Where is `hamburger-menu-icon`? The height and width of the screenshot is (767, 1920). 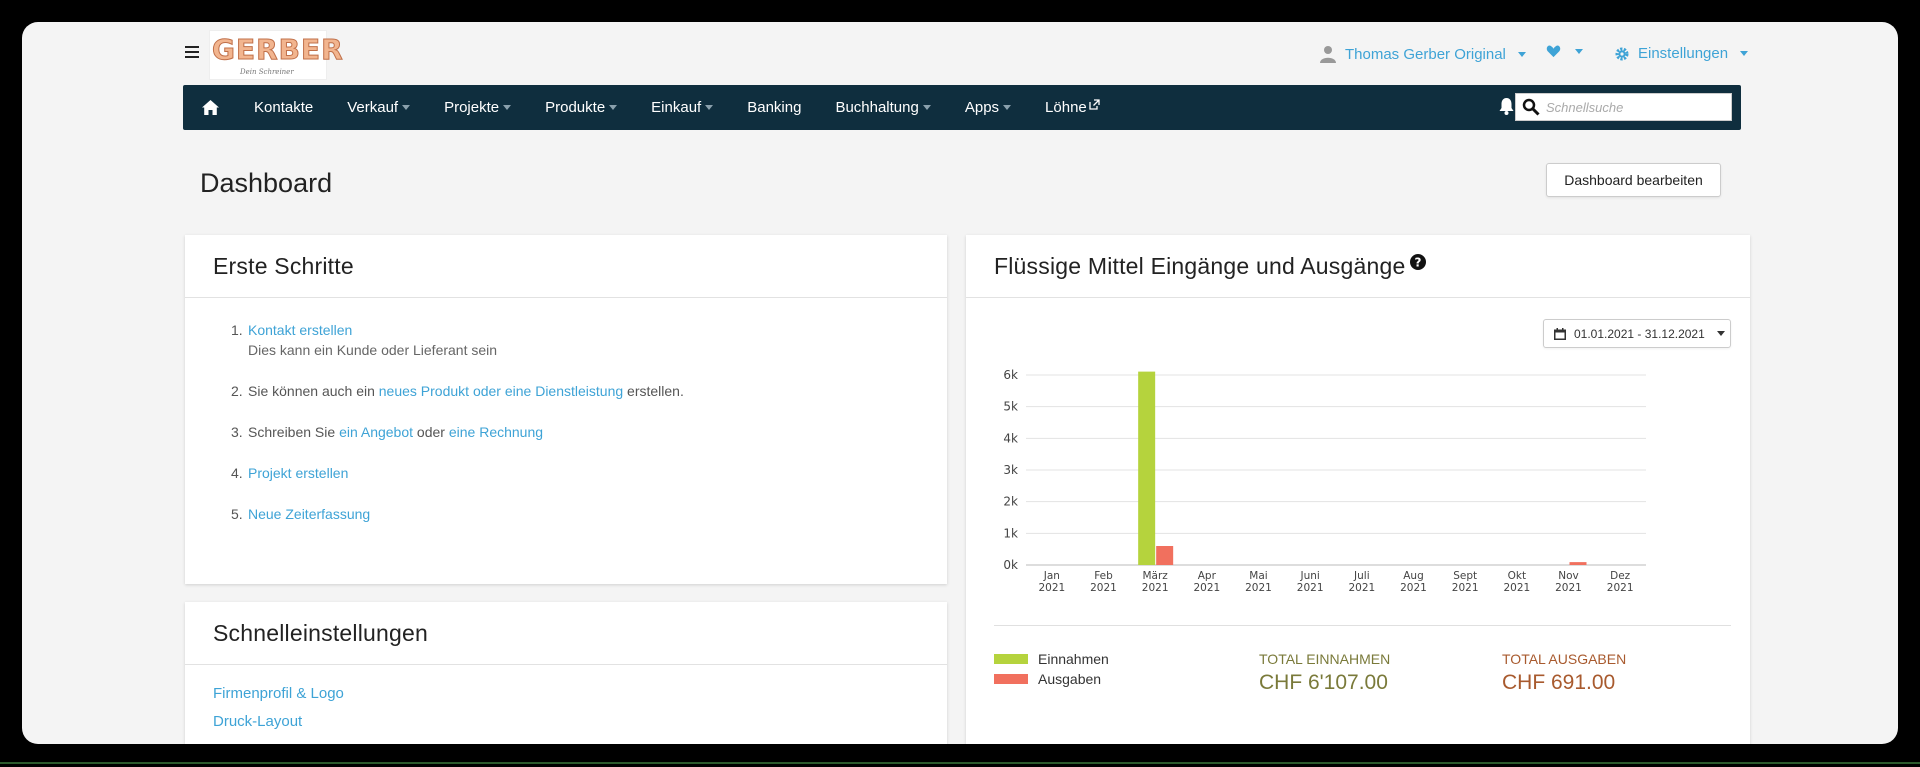 hamburger-menu-icon is located at coordinates (192, 52).